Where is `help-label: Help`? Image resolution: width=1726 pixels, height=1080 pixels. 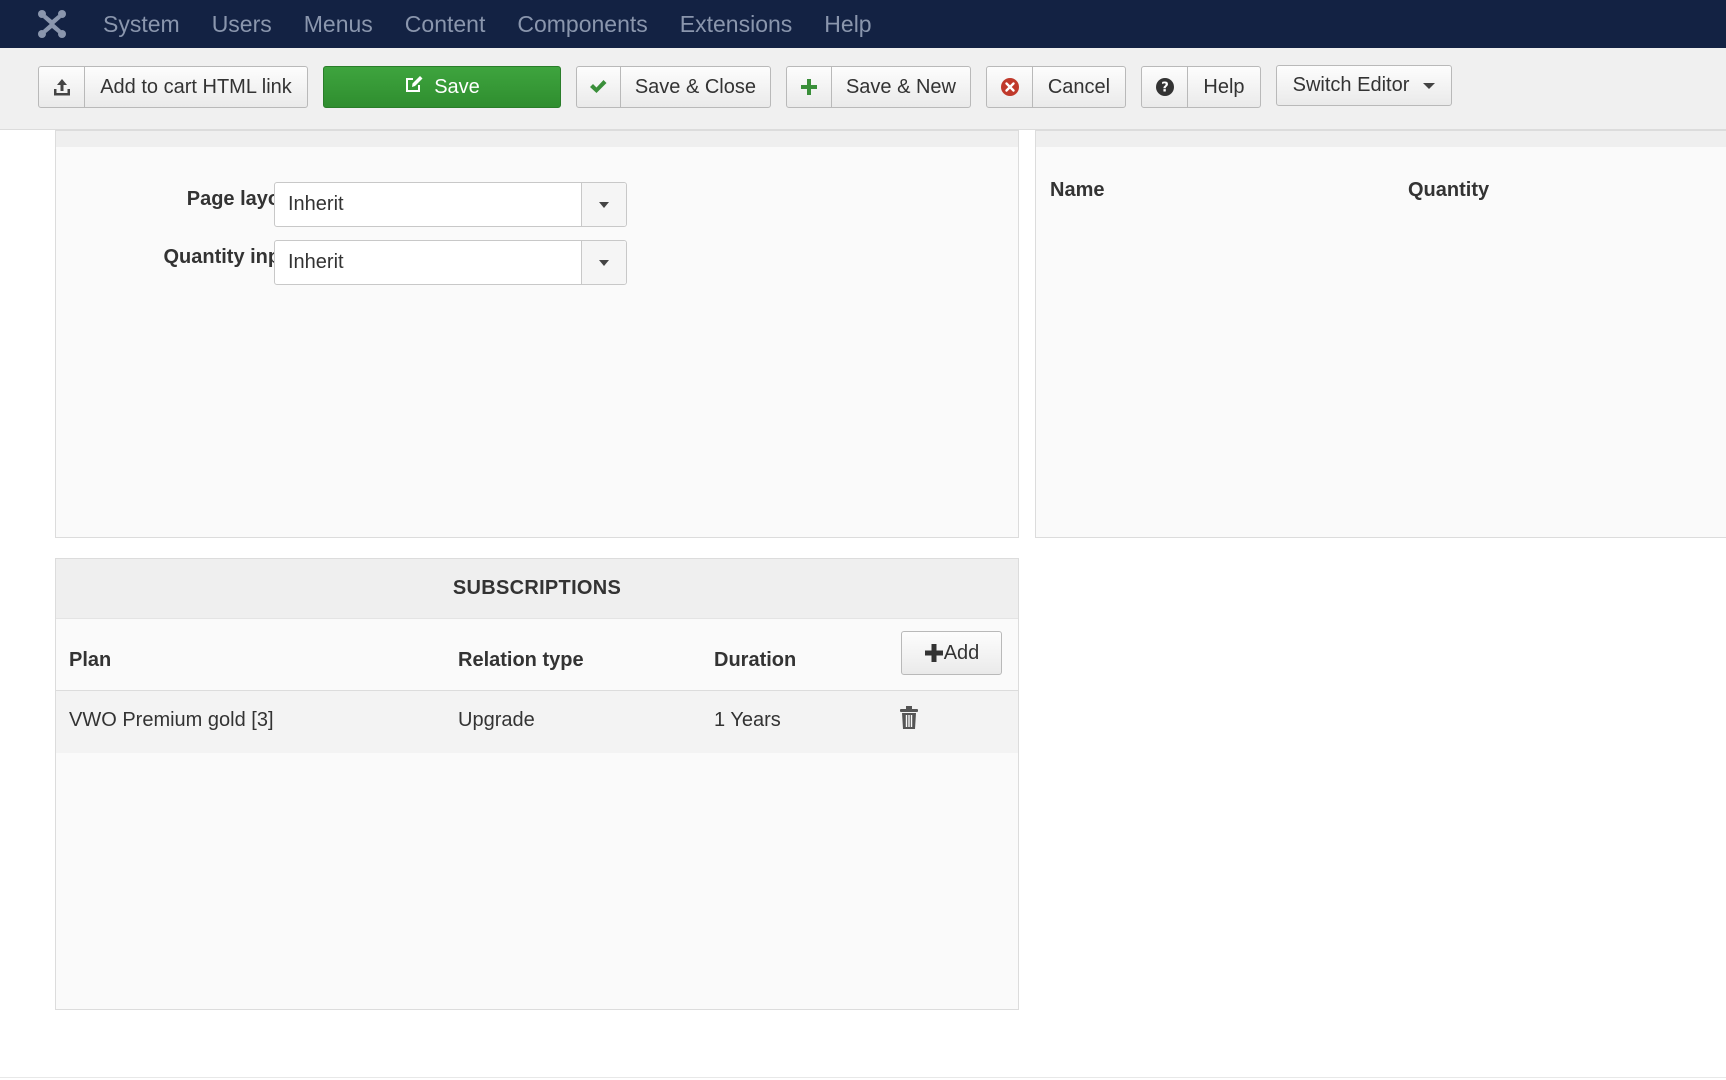 help-label: Help is located at coordinates (1224, 86).